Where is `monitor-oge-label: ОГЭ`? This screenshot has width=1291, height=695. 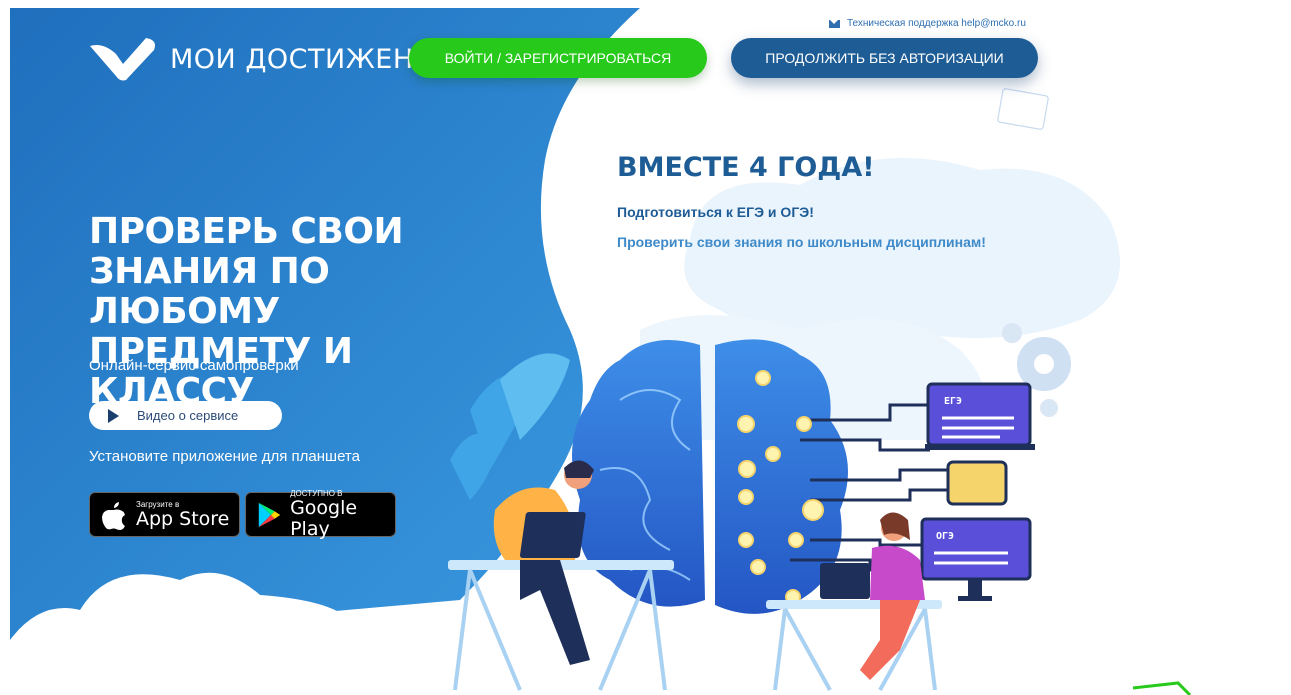 monitor-oge-label: ОГЭ is located at coordinates (945, 536).